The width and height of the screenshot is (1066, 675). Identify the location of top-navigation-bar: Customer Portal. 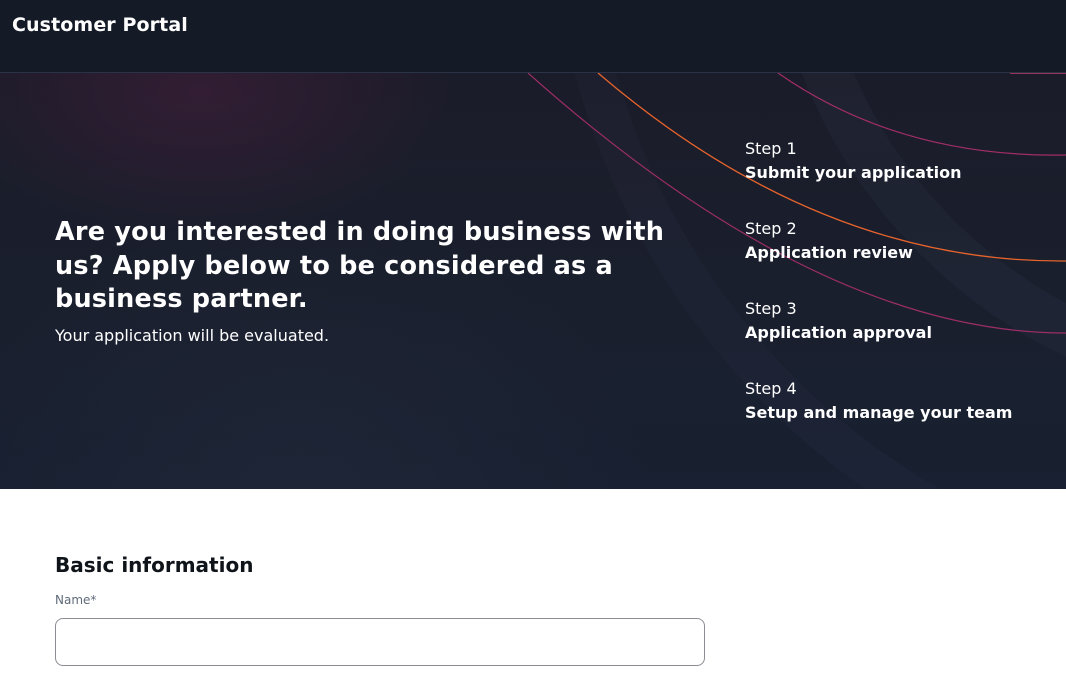
(533, 36).